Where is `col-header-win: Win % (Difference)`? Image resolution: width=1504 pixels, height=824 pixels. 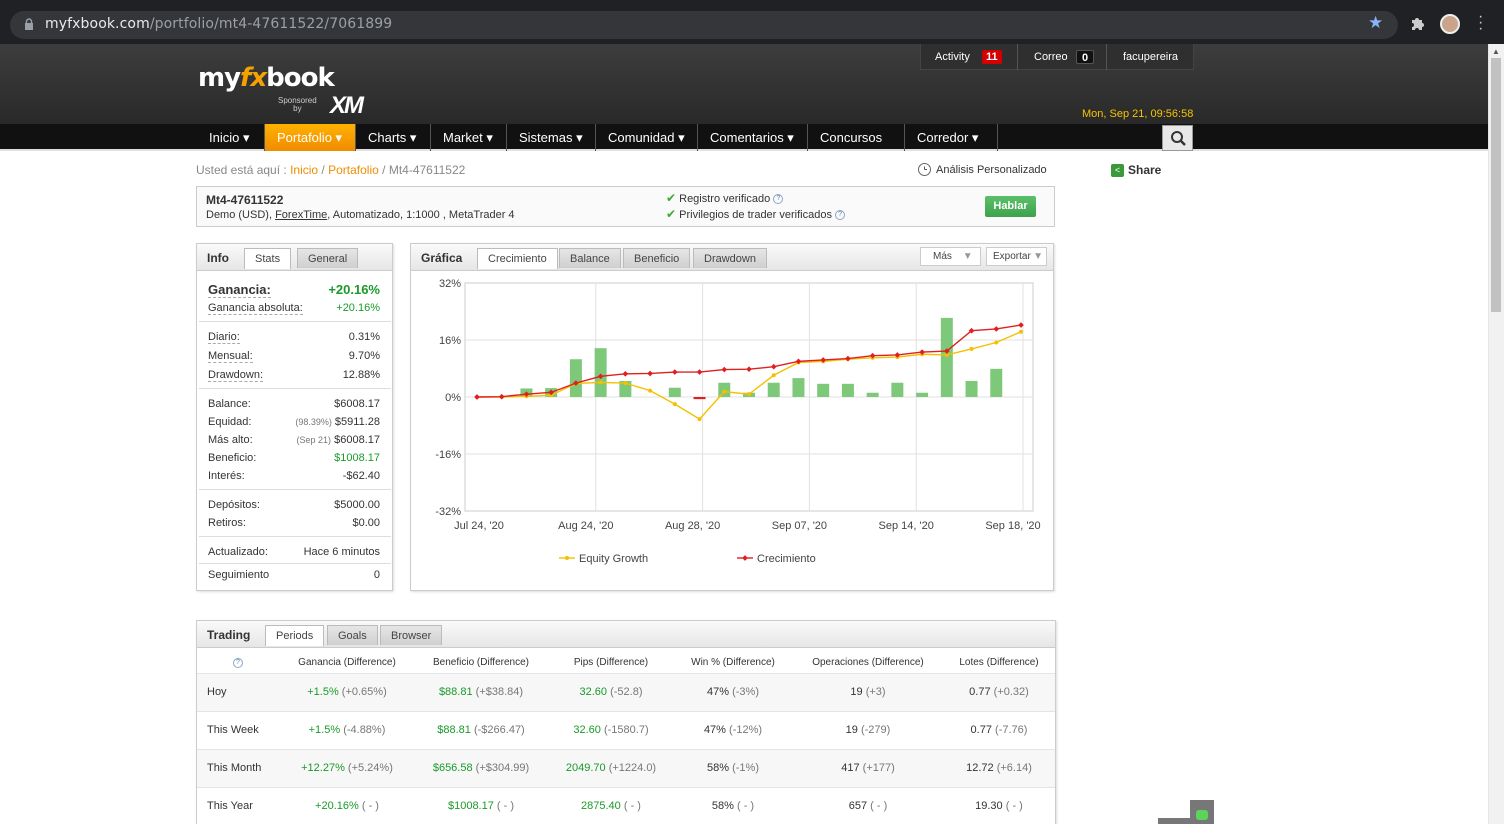 col-header-win: Win % (Difference) is located at coordinates (733, 662).